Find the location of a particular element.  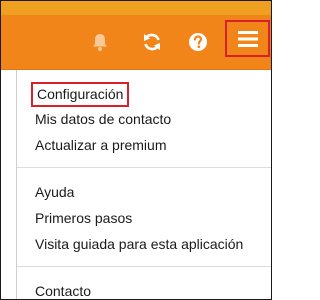

menu-item-actualizar-a-premium: Actualizar a premium is located at coordinates (101, 145).